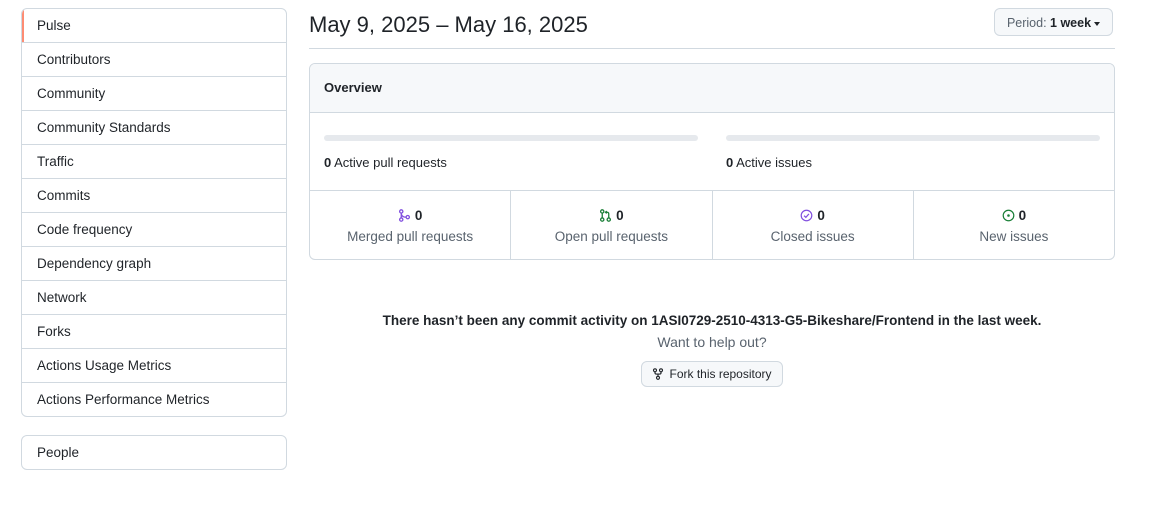 This screenshot has height=513, width=1158. I want to click on new-issues-label: New issues, so click(1014, 236).